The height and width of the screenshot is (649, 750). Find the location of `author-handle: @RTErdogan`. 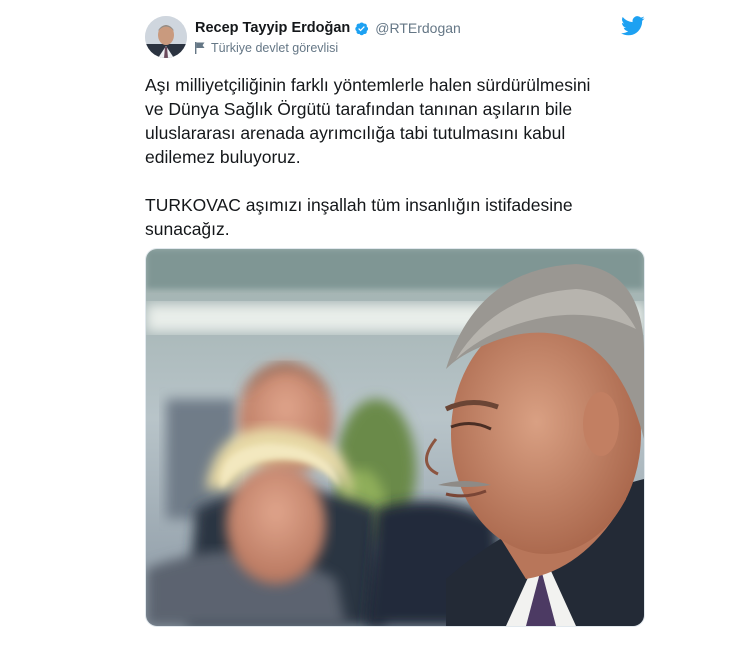

author-handle: @RTErdogan is located at coordinates (418, 28).